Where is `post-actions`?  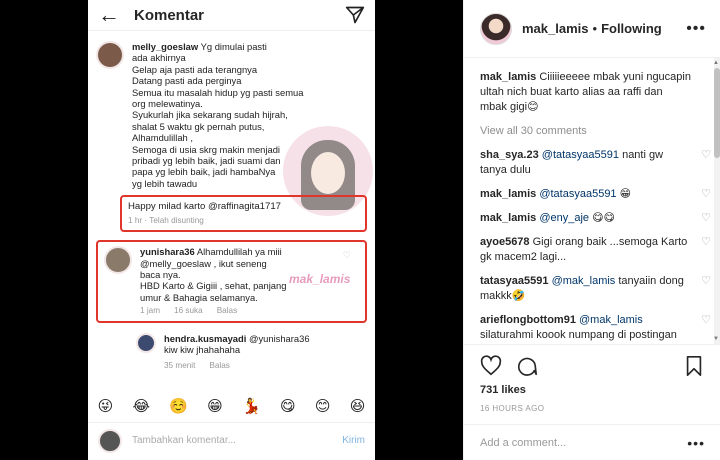 post-actions is located at coordinates (592, 364).